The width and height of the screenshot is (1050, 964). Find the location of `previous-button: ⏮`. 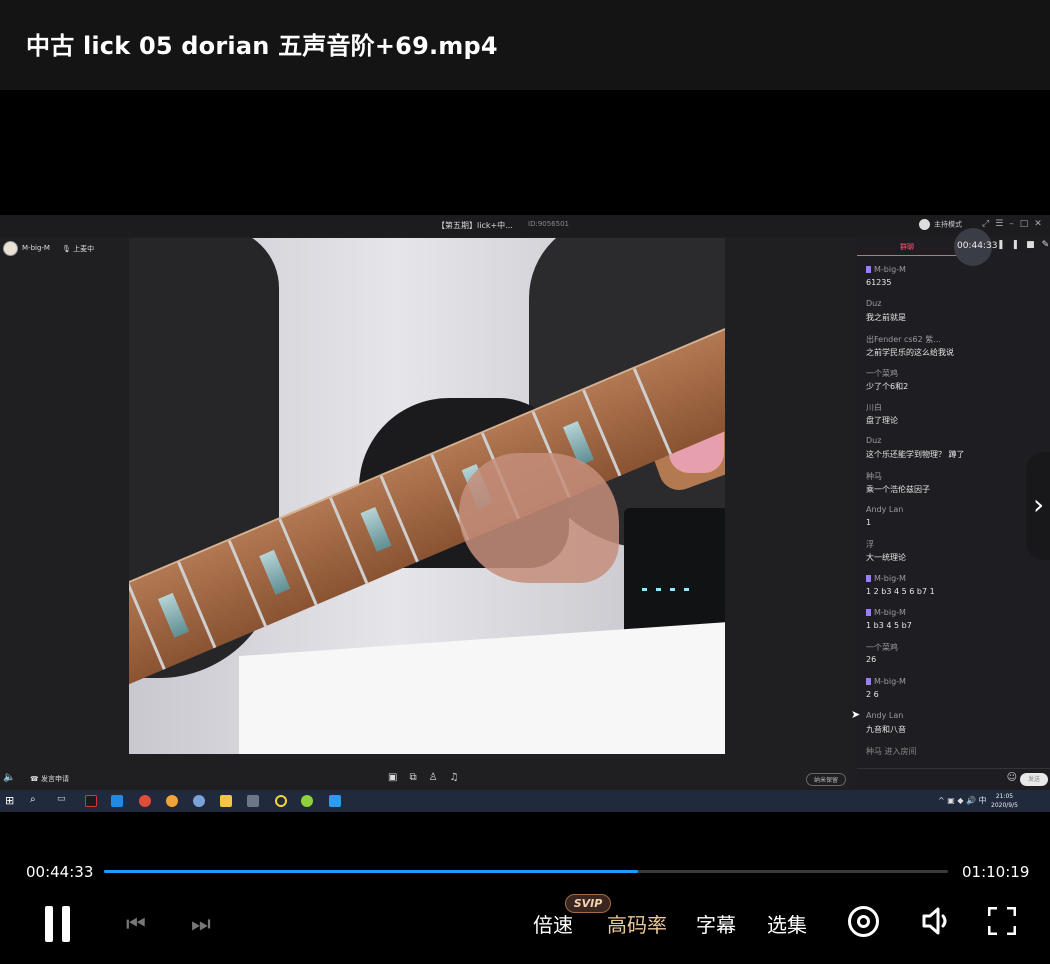

previous-button: ⏮ is located at coordinates (136, 924).